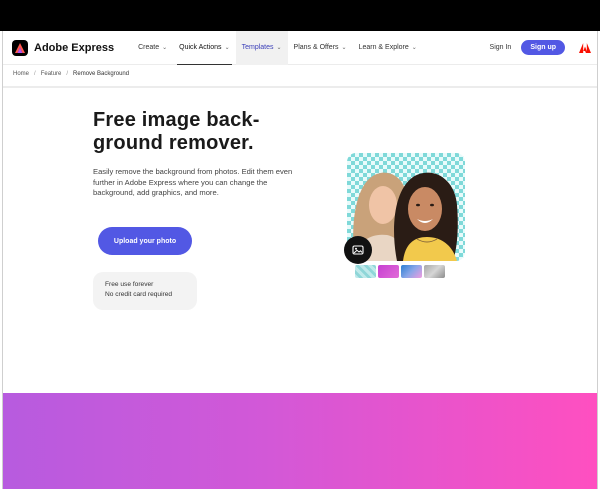  What do you see at coordinates (501, 47) in the screenshot?
I see `sign-in-link: Sign In` at bounding box center [501, 47].